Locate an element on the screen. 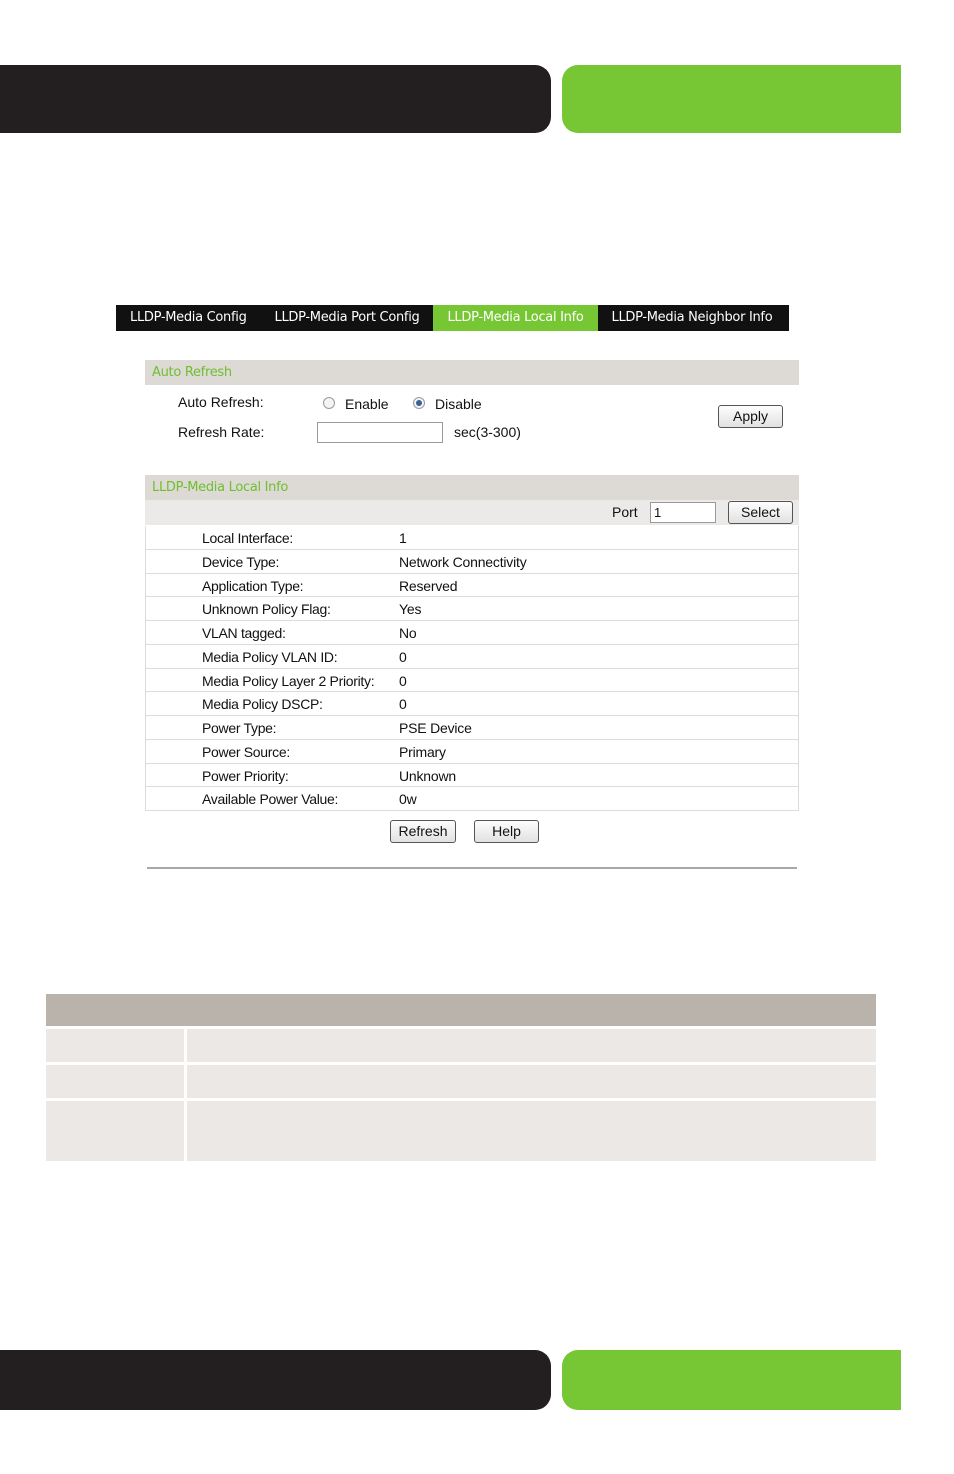  table-row: Available Power Value: 0w is located at coordinates (472, 799).